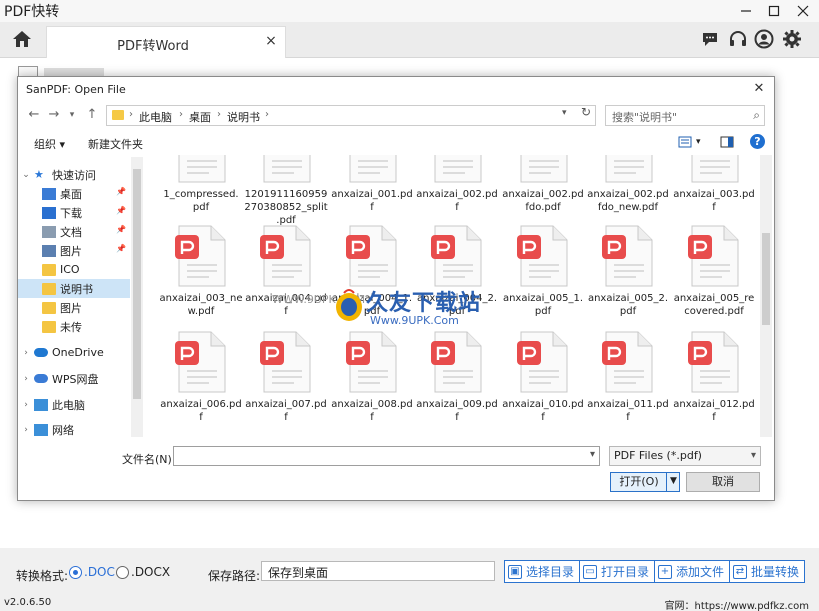  I want to click on nav-tree-item: › WPS网盘, so click(74, 378).